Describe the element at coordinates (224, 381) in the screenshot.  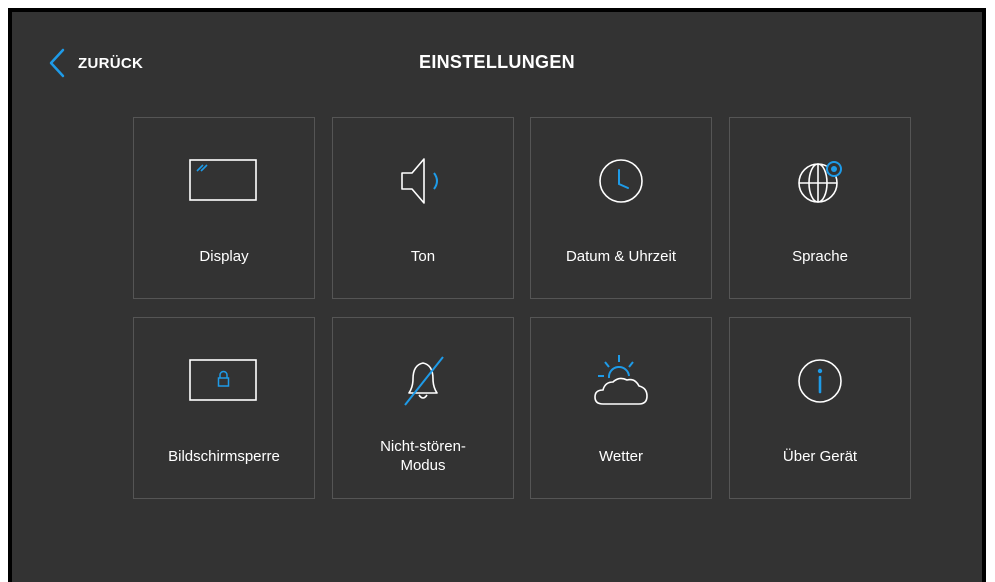
I see `screen-lock-icon` at that location.